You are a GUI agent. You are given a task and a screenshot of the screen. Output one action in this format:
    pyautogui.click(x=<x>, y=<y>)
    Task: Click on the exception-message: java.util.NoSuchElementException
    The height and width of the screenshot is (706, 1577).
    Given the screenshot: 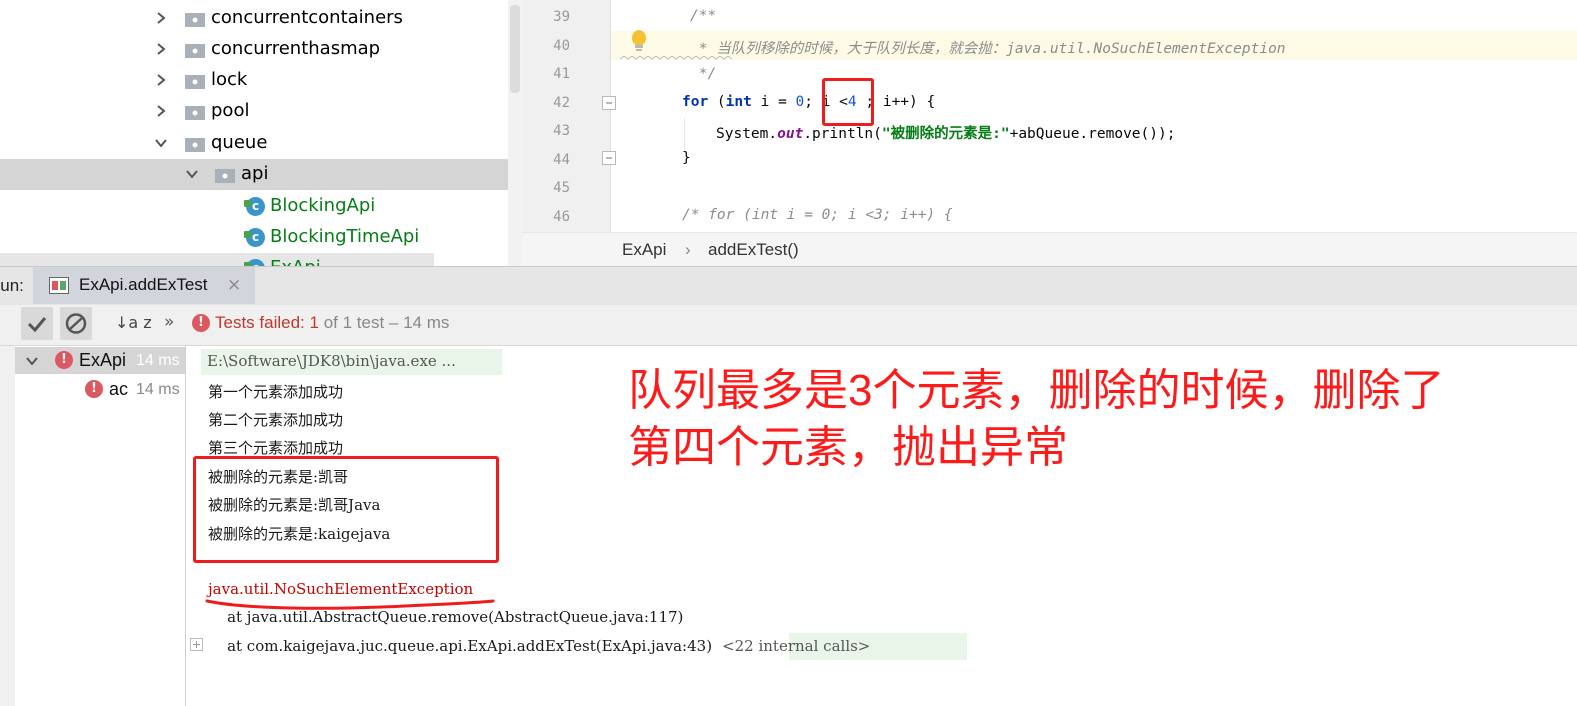 What is the action you would take?
    pyautogui.click(x=341, y=589)
    